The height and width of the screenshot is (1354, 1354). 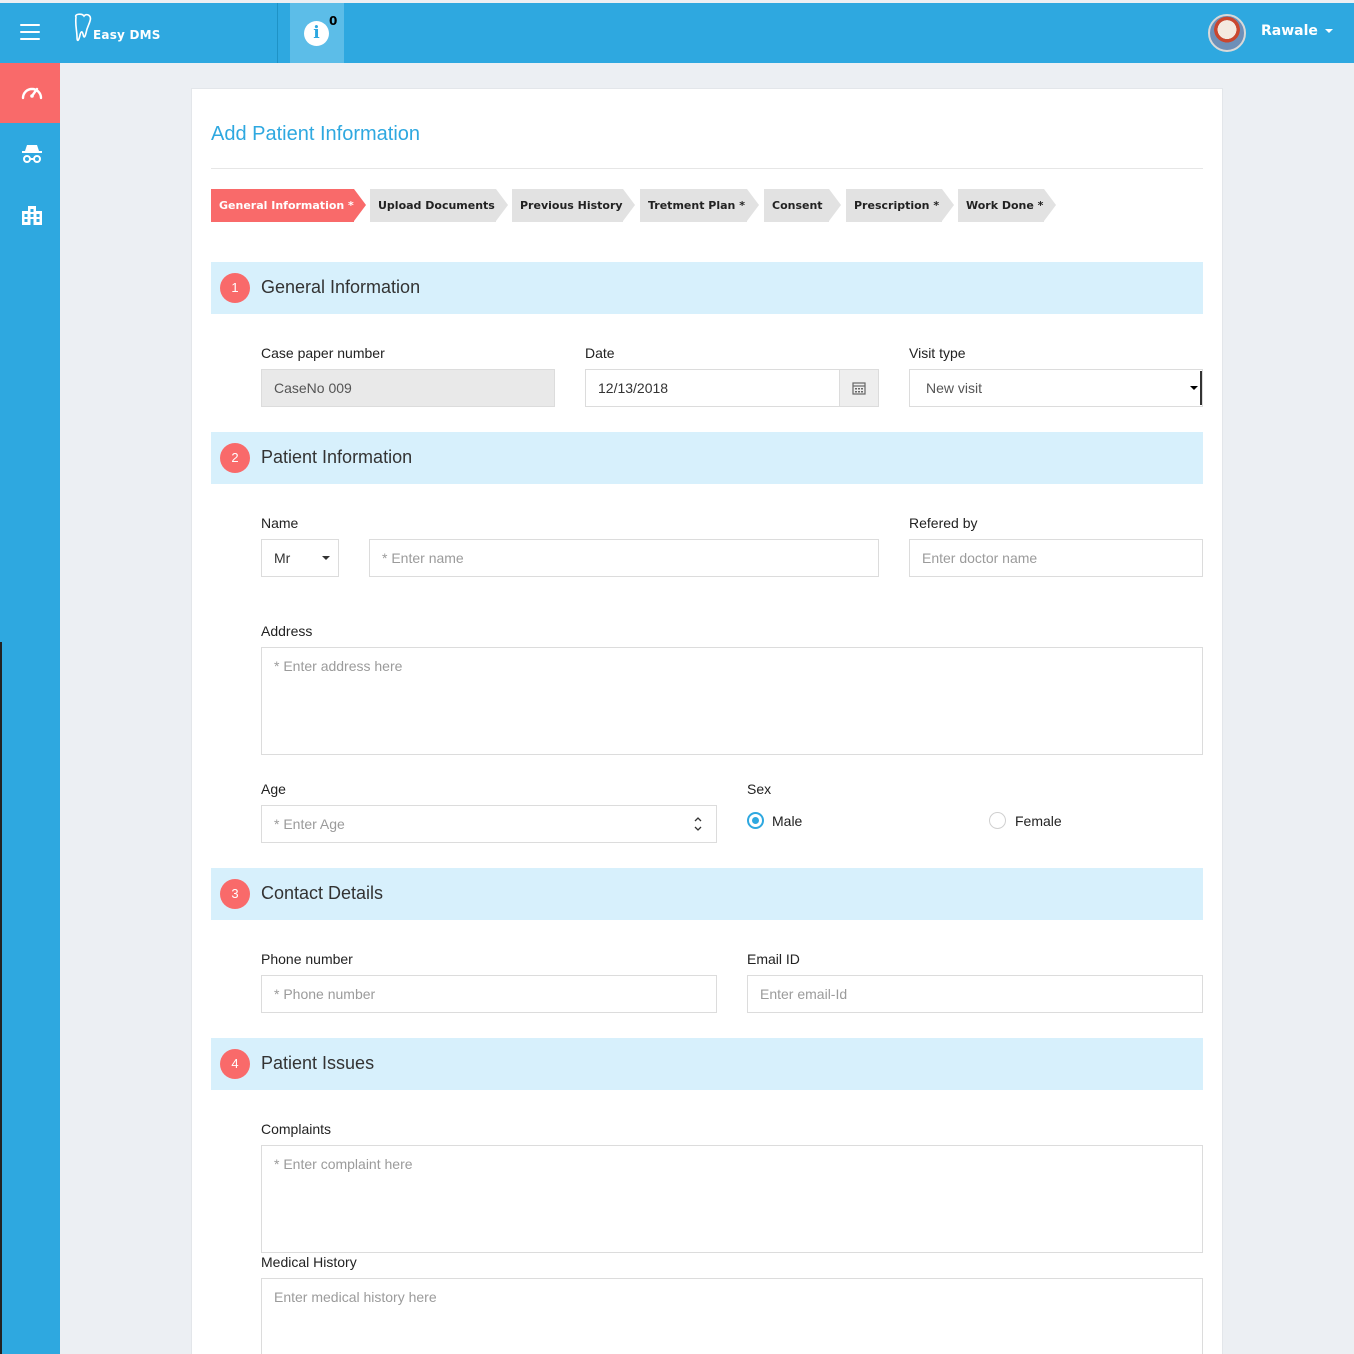 What do you see at coordinates (309, 1262) in the screenshot?
I see `medical-history-label: Medical History` at bounding box center [309, 1262].